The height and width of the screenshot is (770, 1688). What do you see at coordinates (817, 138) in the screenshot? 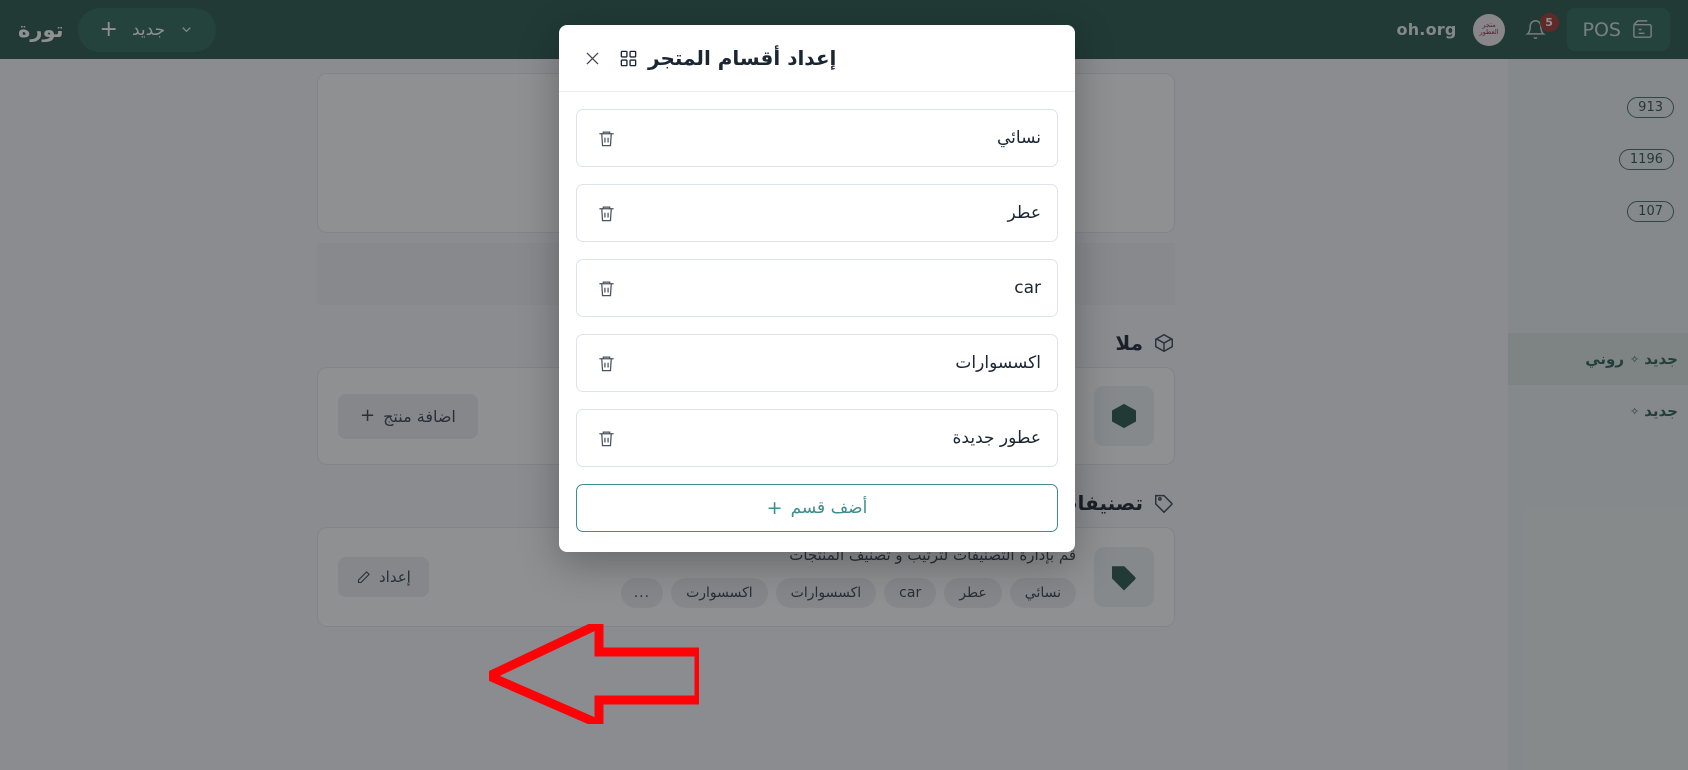
I see `section-row: نسائي` at bounding box center [817, 138].